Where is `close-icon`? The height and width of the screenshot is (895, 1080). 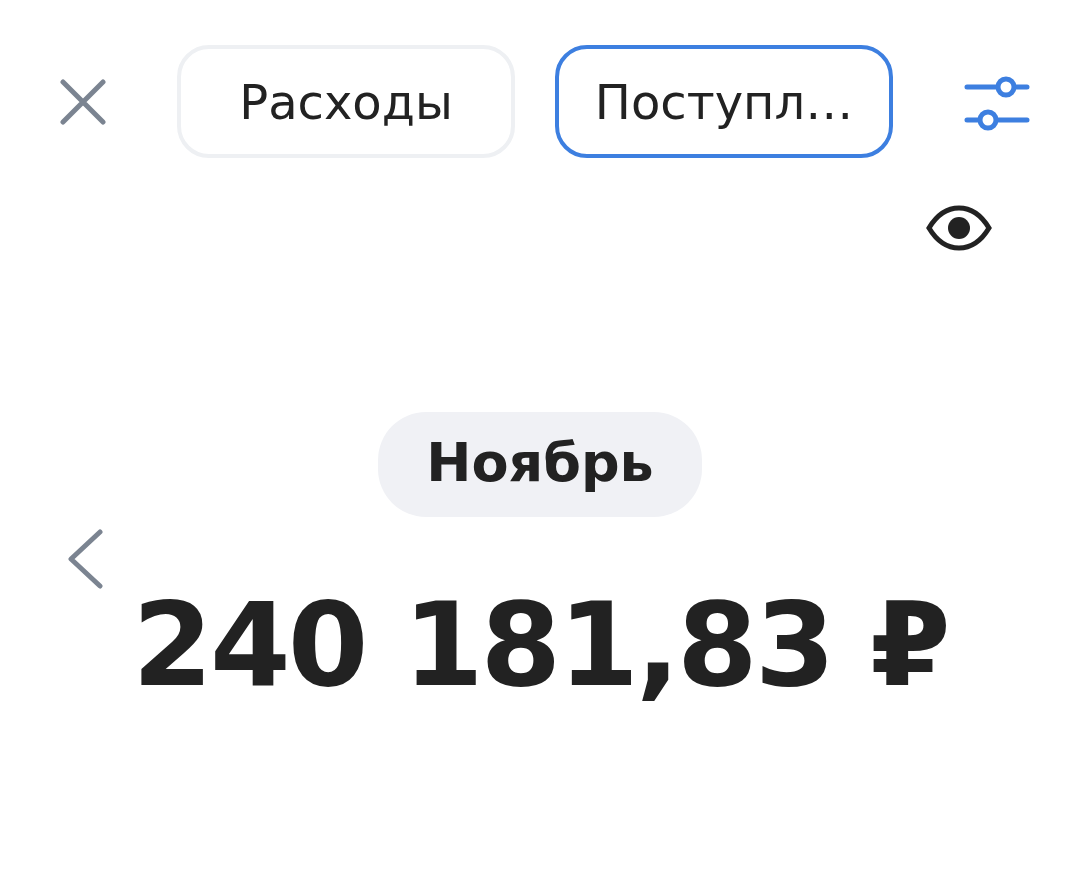 close-icon is located at coordinates (83, 102).